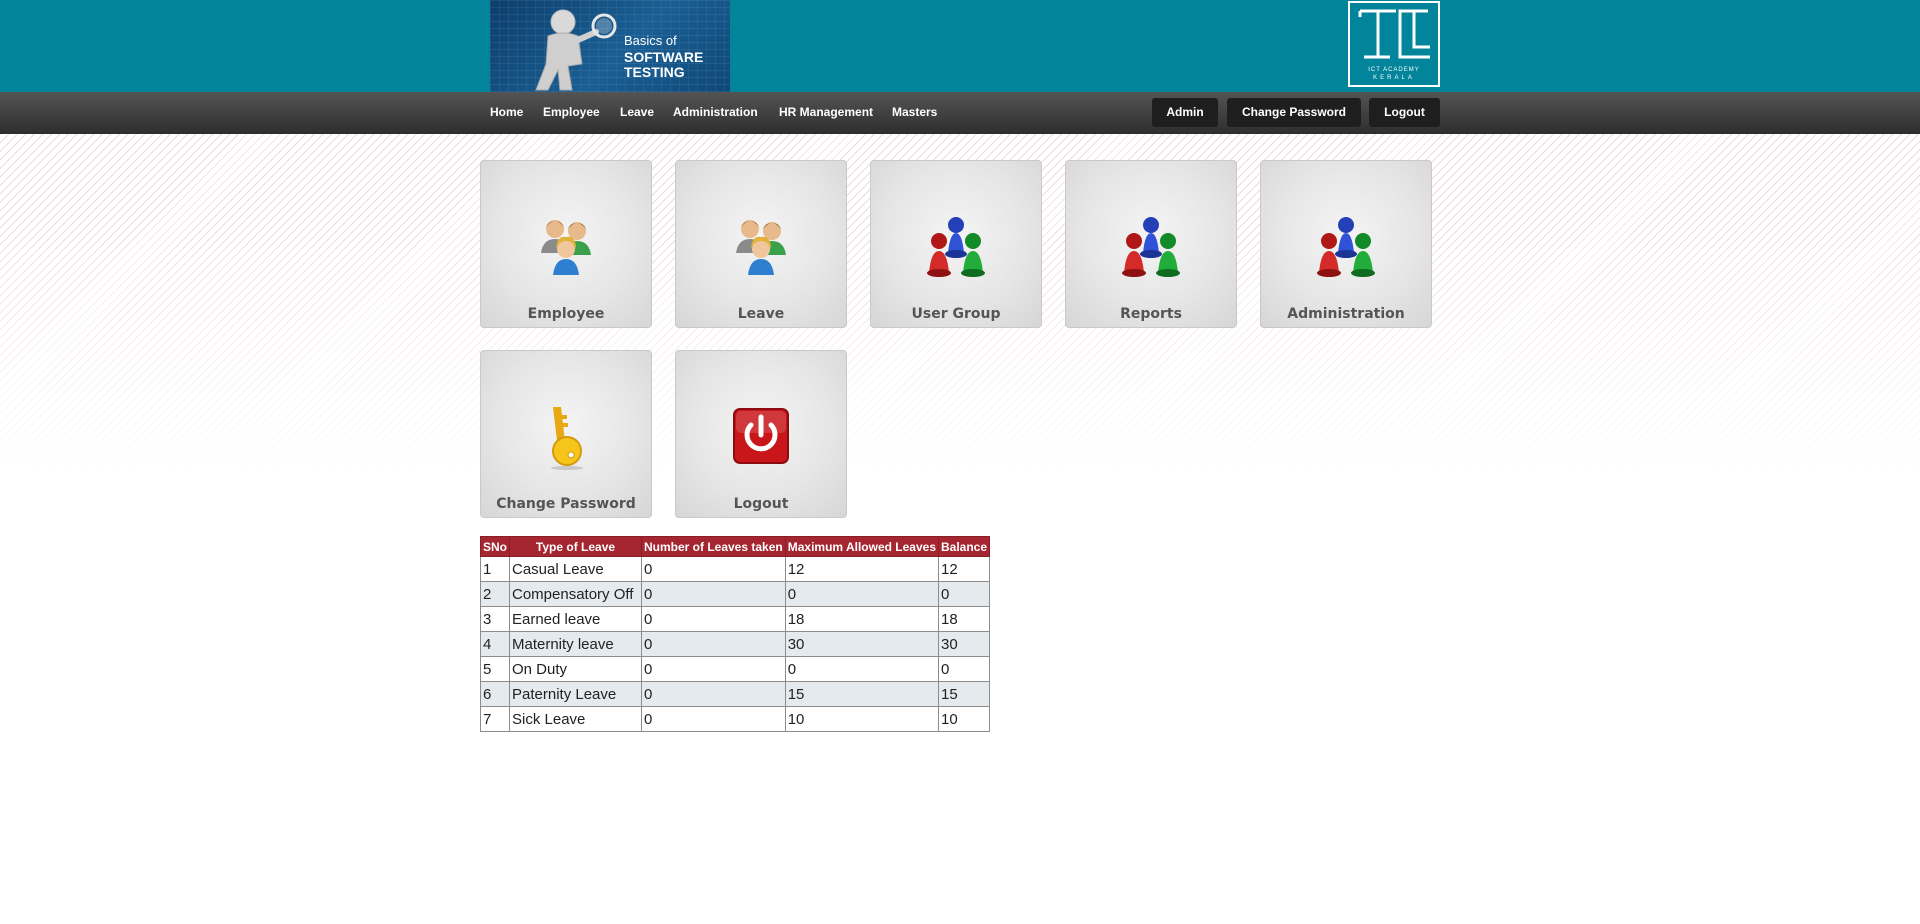 The height and width of the screenshot is (924, 1920). Describe the element at coordinates (664, 57) in the screenshot. I see `banner-line-2: SOFTWARE` at that location.